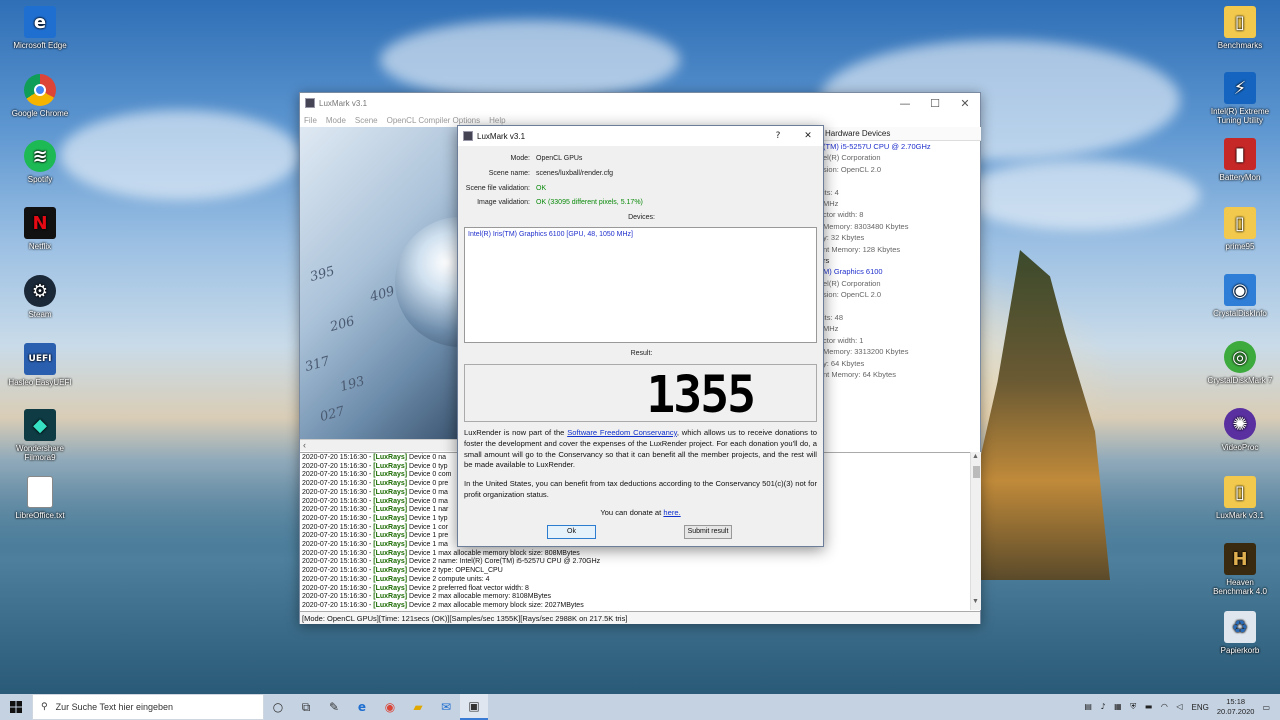 Image resolution: width=1280 pixels, height=720 pixels. I want to click on desktop-icon-crystaldiskinfo: ◉ CrystalDiskInfo, so click(1240, 296).